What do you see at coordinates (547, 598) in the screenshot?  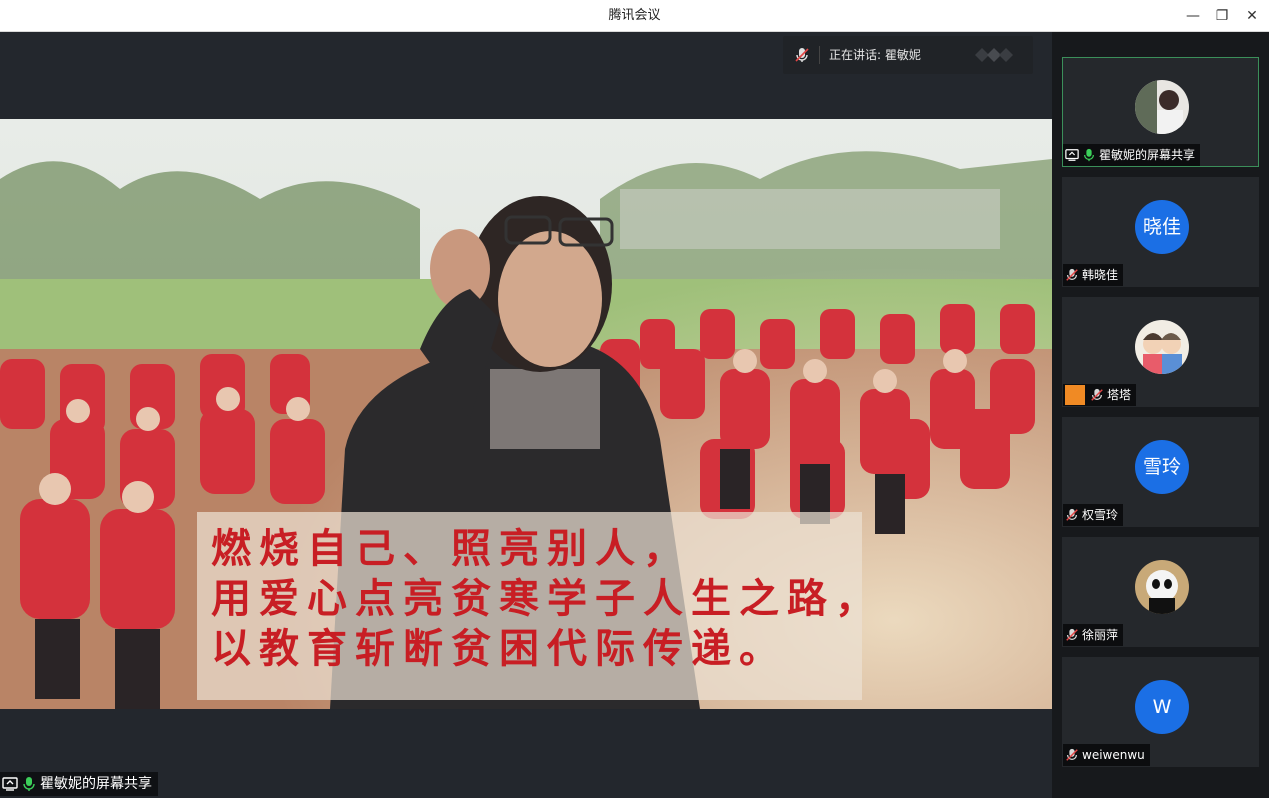 I see `caption-line-2: 用爱心点亮贫寒学子人生之路，` at bounding box center [547, 598].